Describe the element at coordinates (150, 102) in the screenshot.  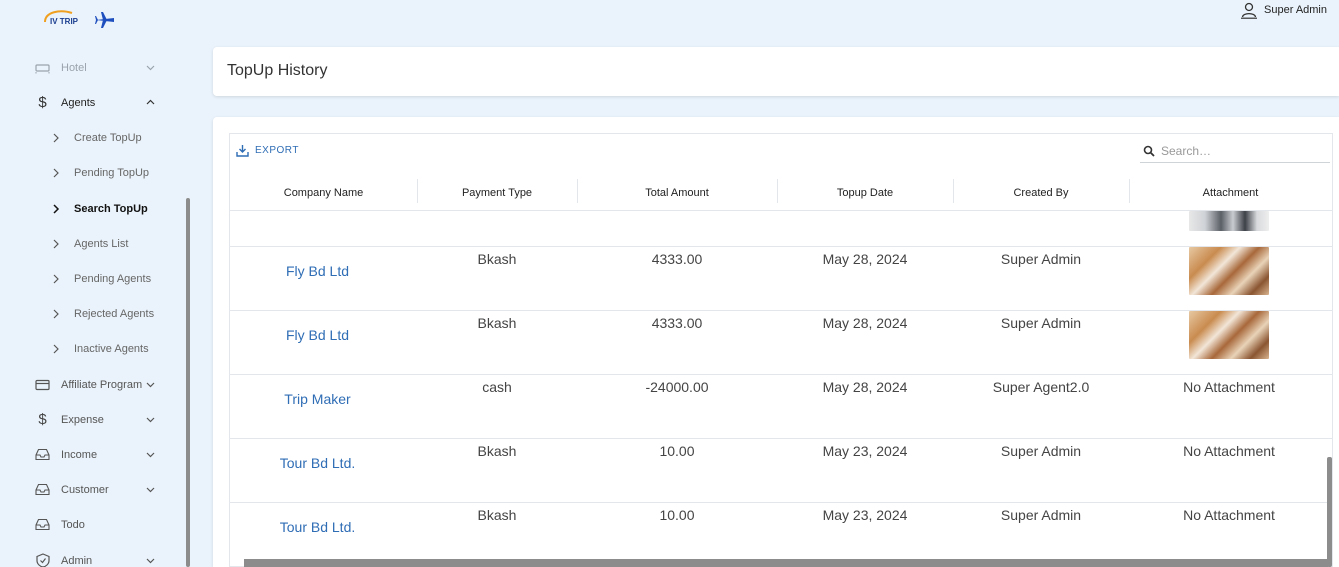
I see `chevron-up-icon` at that location.